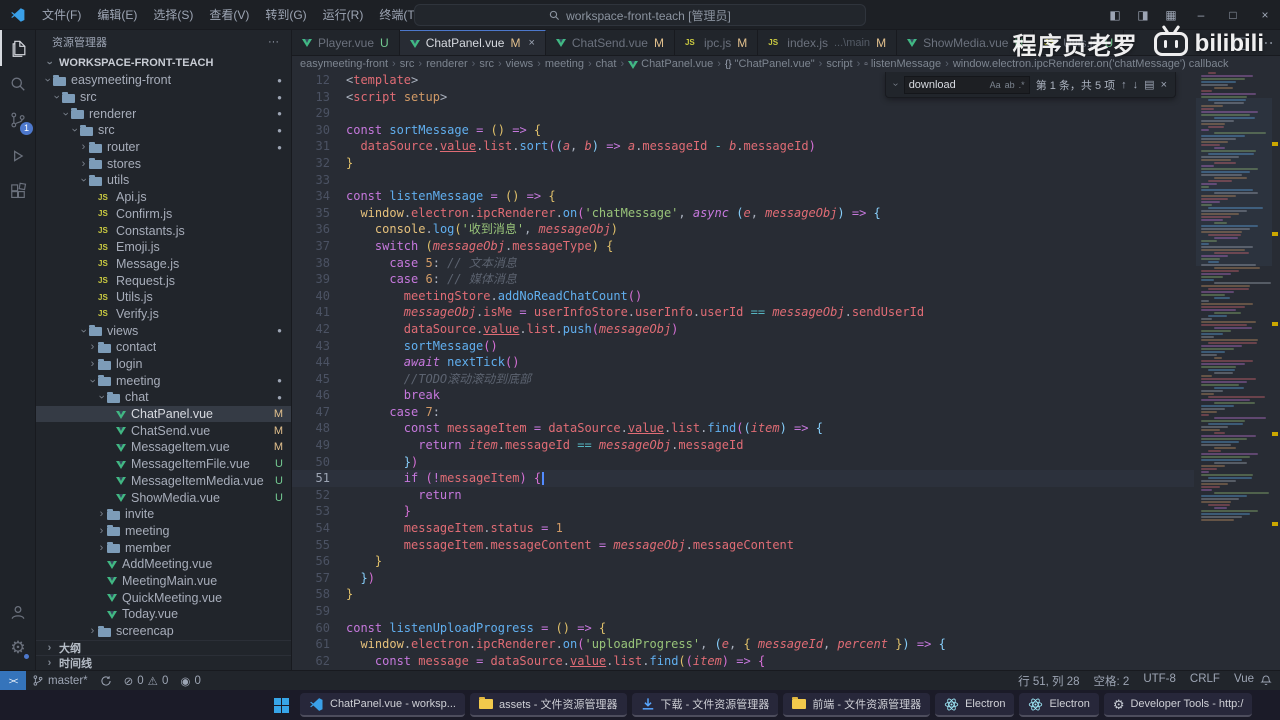  What do you see at coordinates (163, 347) in the screenshot?
I see `tree-item: › contact` at bounding box center [163, 347].